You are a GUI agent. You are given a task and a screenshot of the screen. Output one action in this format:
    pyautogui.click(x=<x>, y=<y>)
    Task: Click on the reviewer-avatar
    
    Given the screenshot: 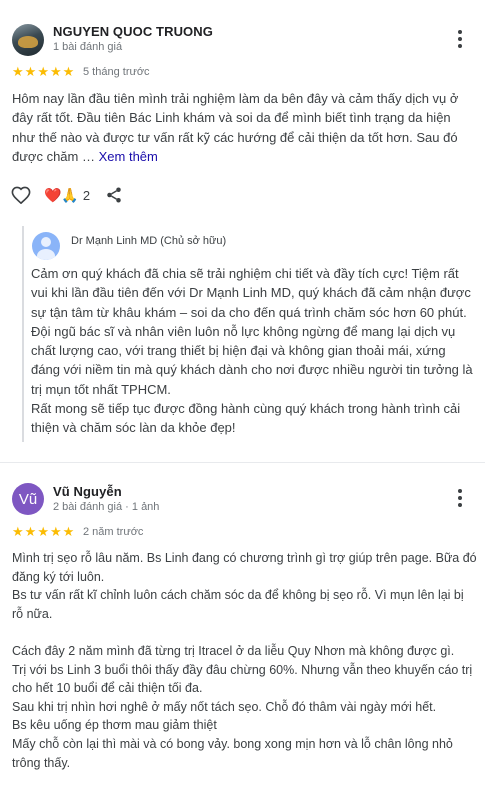 What is the action you would take?
    pyautogui.click(x=28, y=40)
    